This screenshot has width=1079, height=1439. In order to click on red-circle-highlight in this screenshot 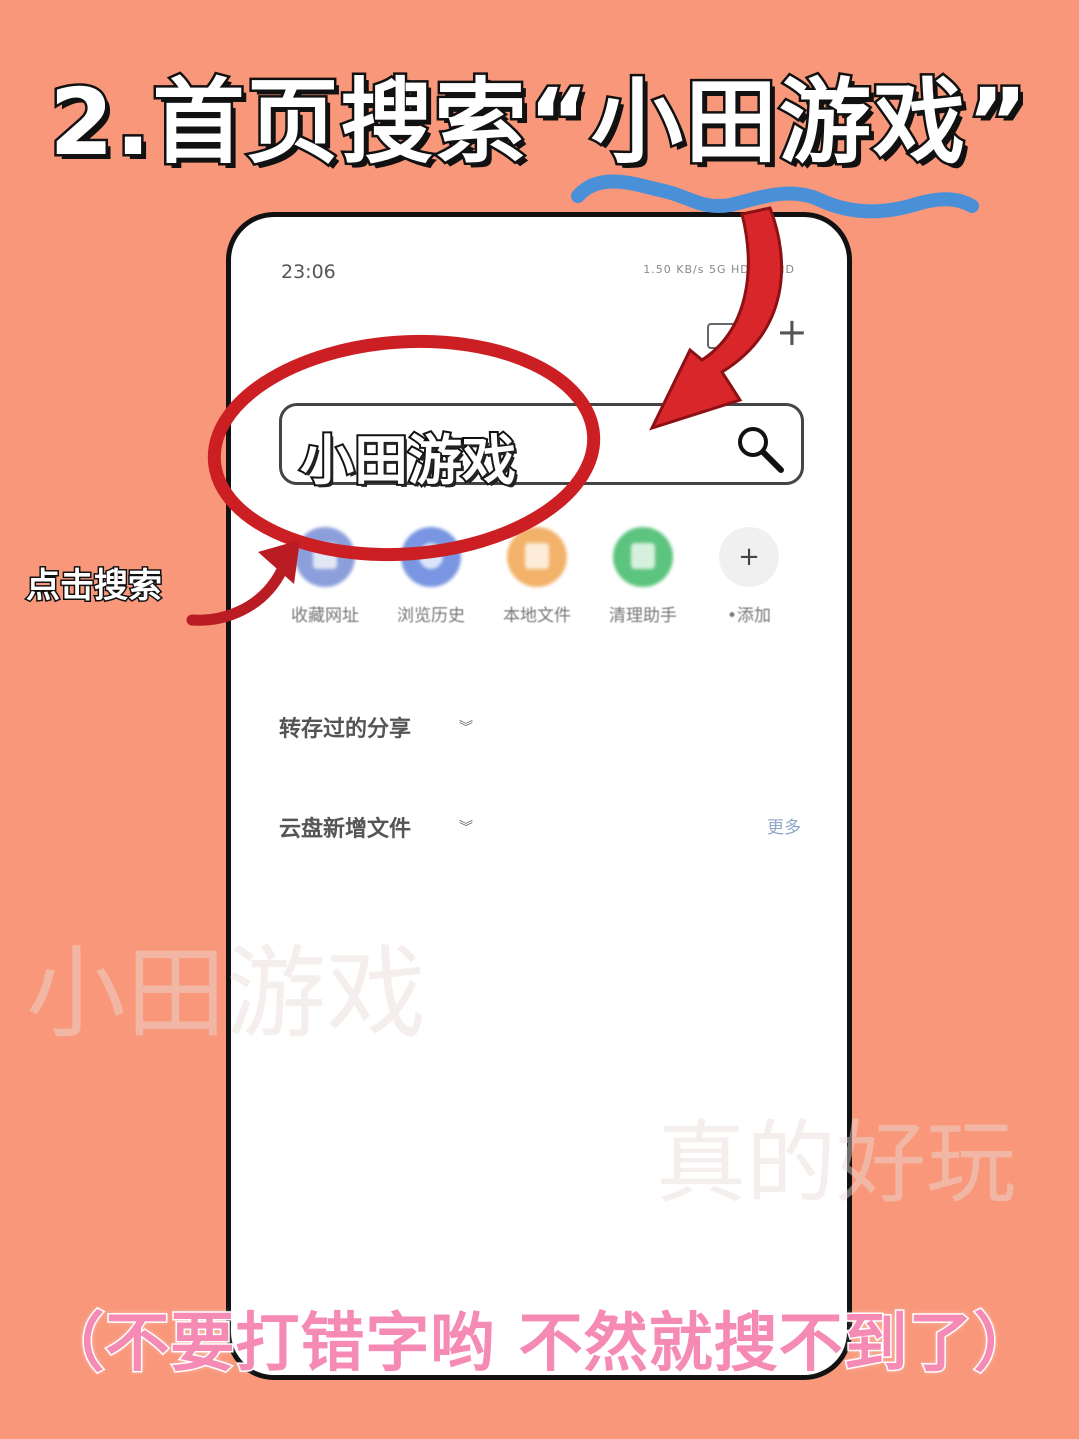, I will do `click(404, 448)`.